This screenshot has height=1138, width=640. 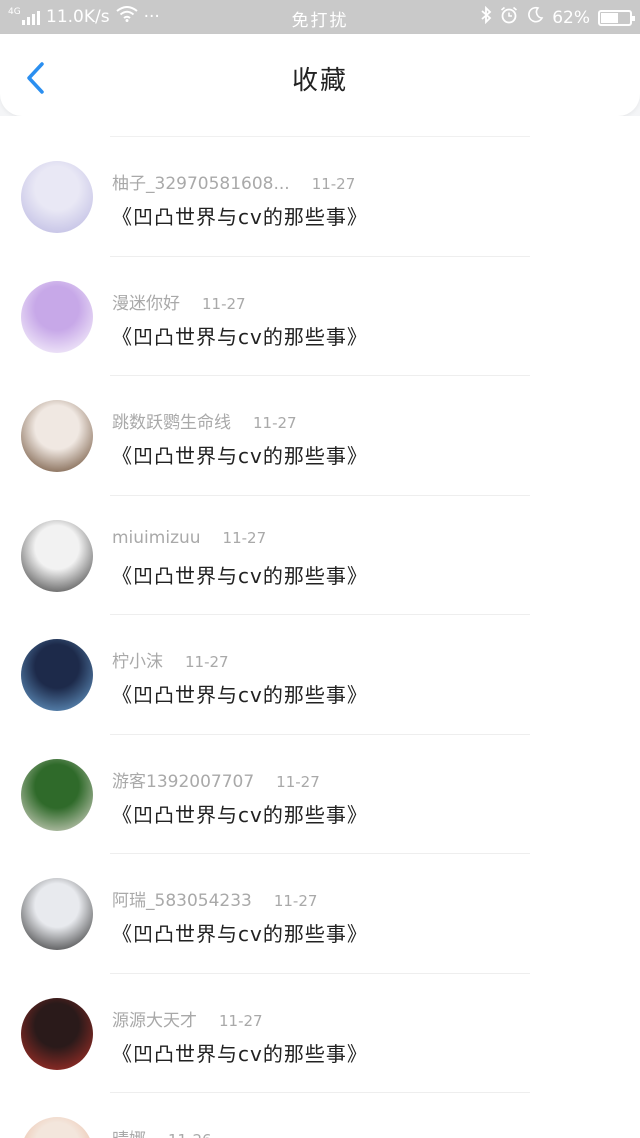 I want to click on list-item: 游客1392007707 11-27 《凹凸世界与cv的那些事》, so click(x=320, y=774).